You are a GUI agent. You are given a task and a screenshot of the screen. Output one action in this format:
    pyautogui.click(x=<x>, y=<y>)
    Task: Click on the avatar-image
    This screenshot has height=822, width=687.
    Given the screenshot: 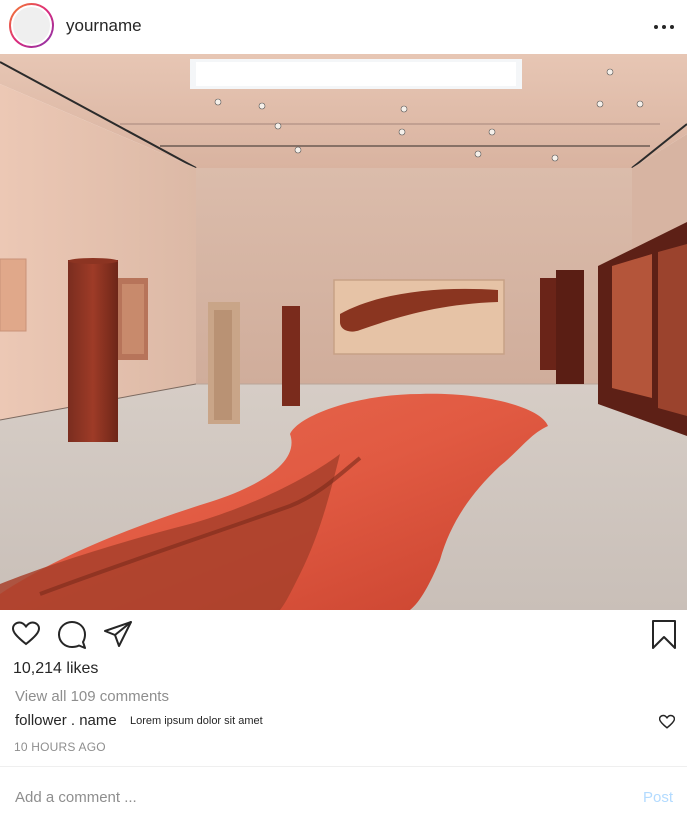 What is the action you would take?
    pyautogui.click(x=31, y=25)
    